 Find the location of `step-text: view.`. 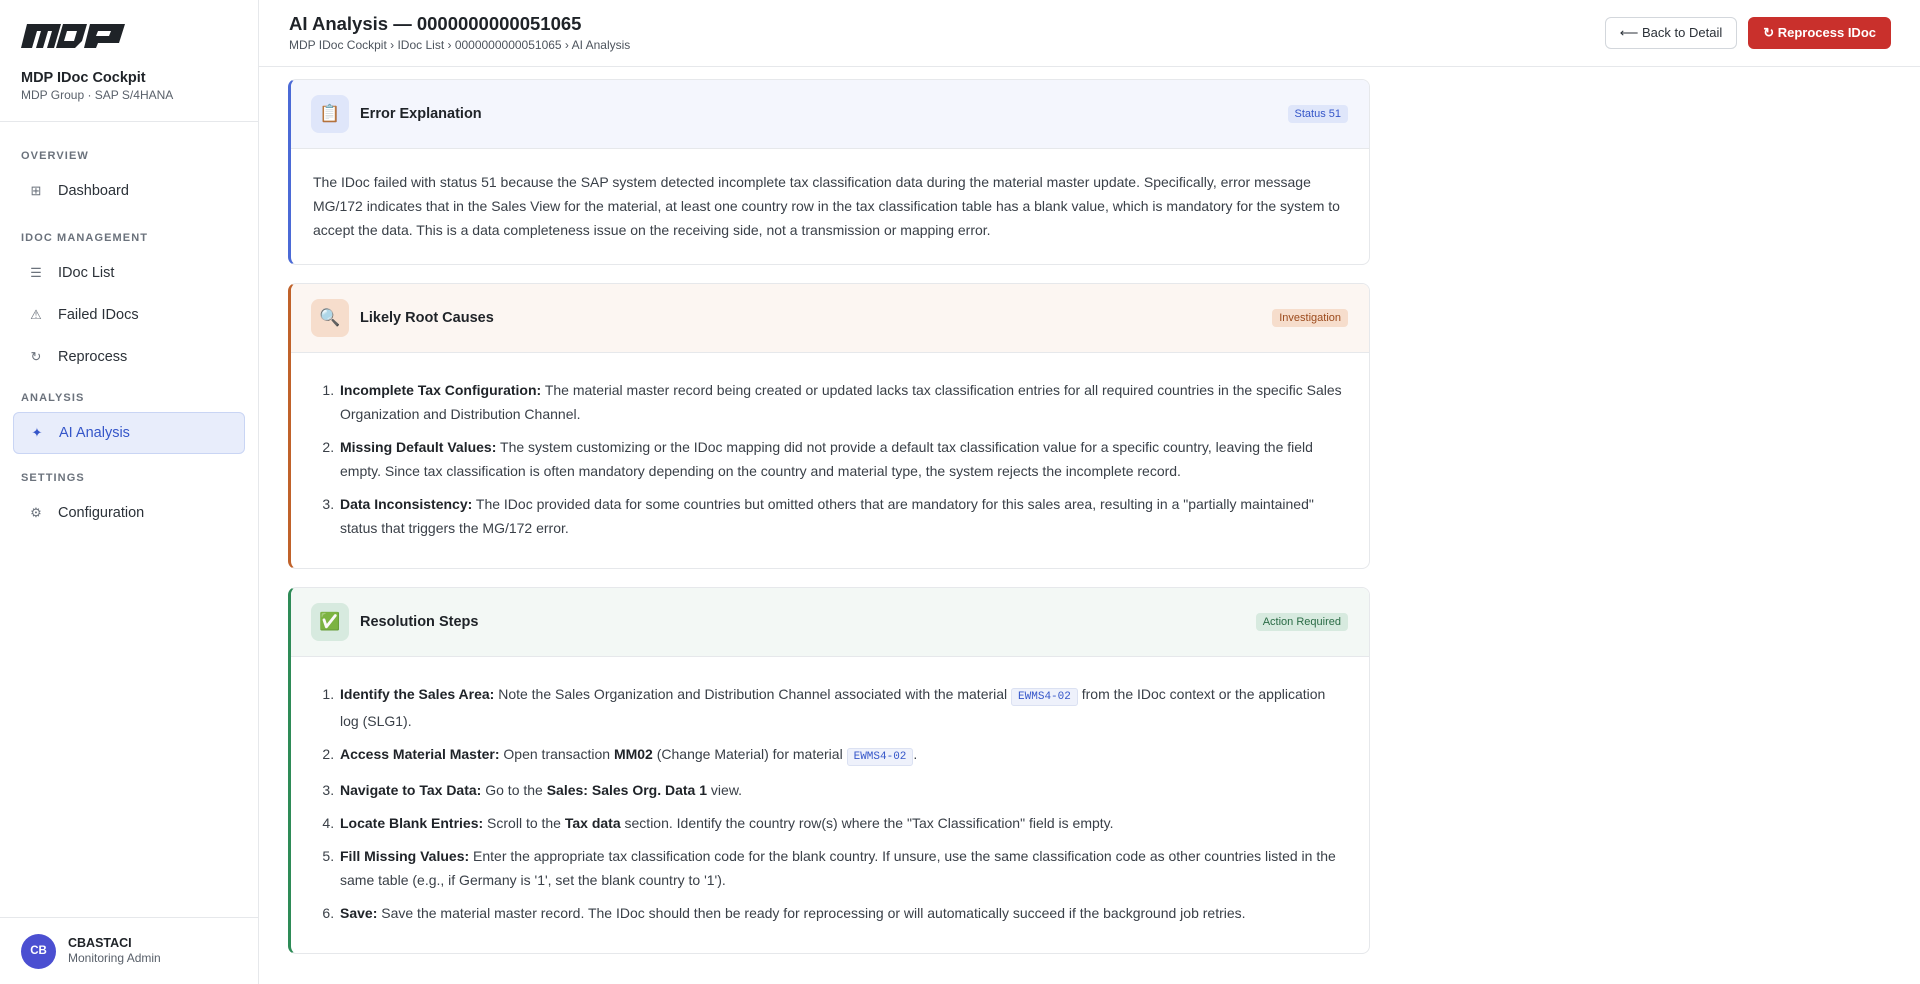

step-text: view. is located at coordinates (725, 790).